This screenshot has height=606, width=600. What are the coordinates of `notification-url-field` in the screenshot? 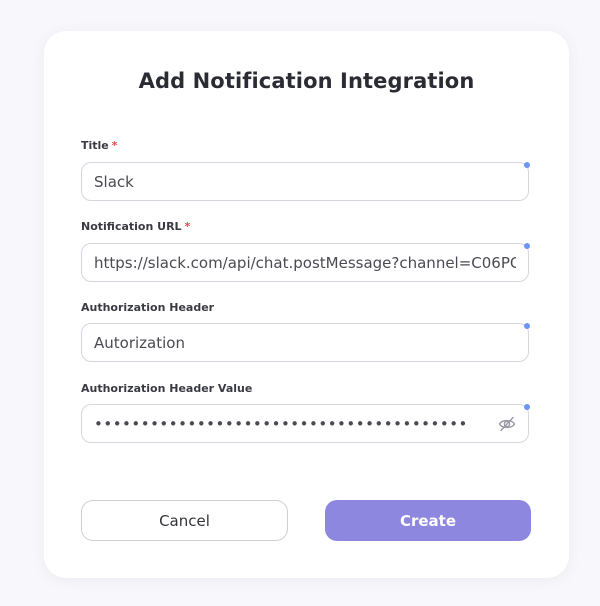 It's located at (305, 262).